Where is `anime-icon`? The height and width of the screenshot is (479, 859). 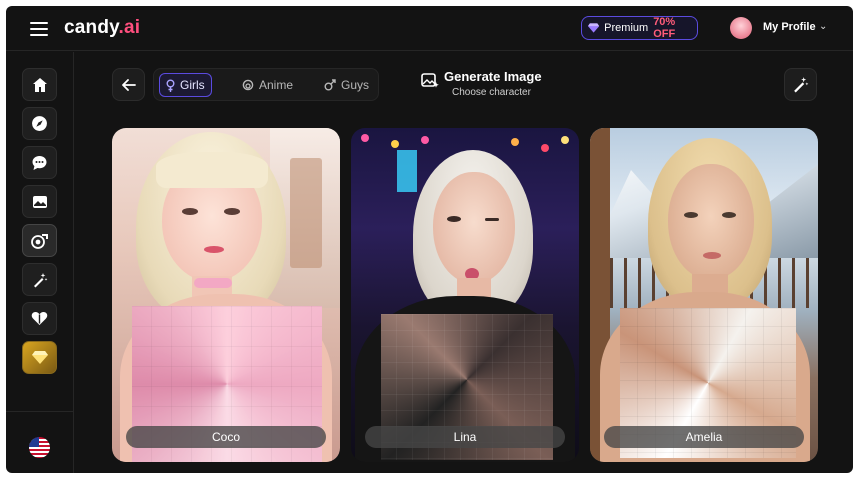
anime-icon is located at coordinates (248, 85).